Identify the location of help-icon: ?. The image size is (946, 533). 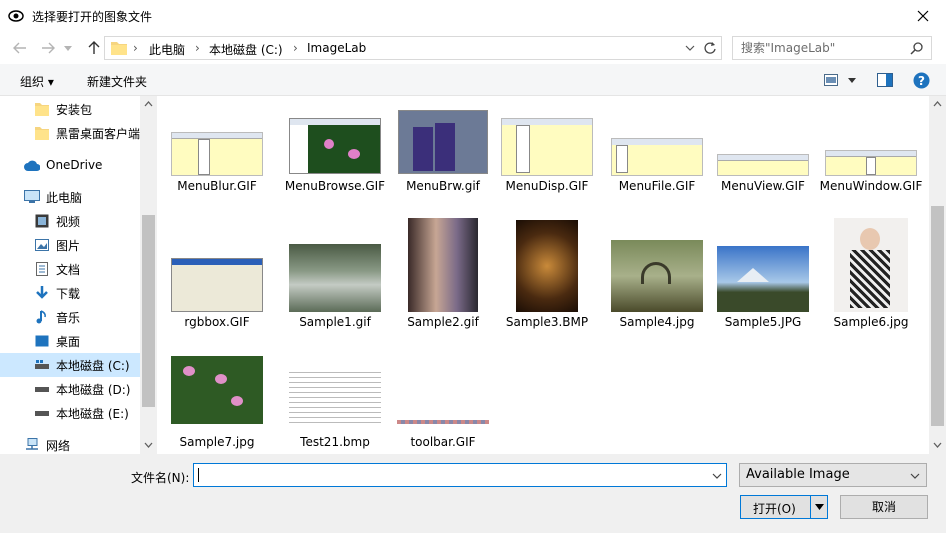
(921, 80).